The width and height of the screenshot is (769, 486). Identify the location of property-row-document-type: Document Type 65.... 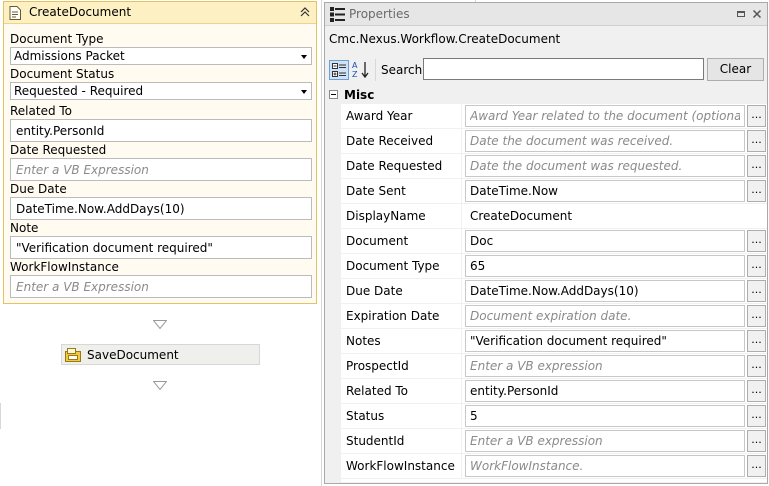
(554, 266).